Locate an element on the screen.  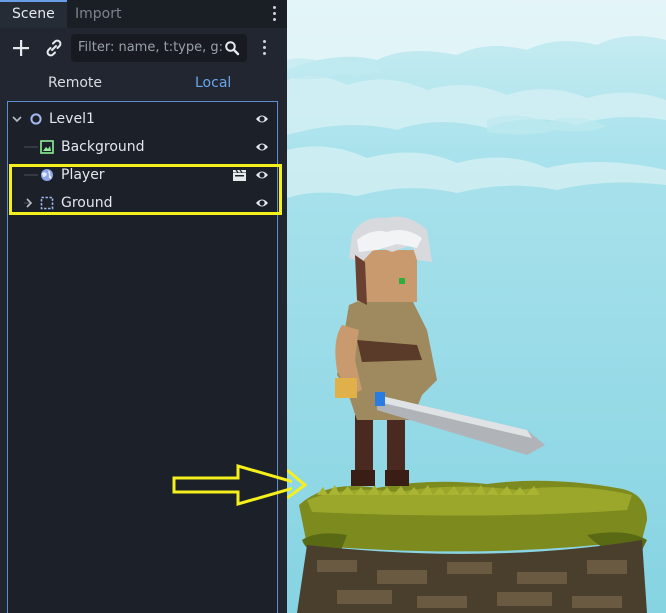
local-button: Local is located at coordinates (213, 83).